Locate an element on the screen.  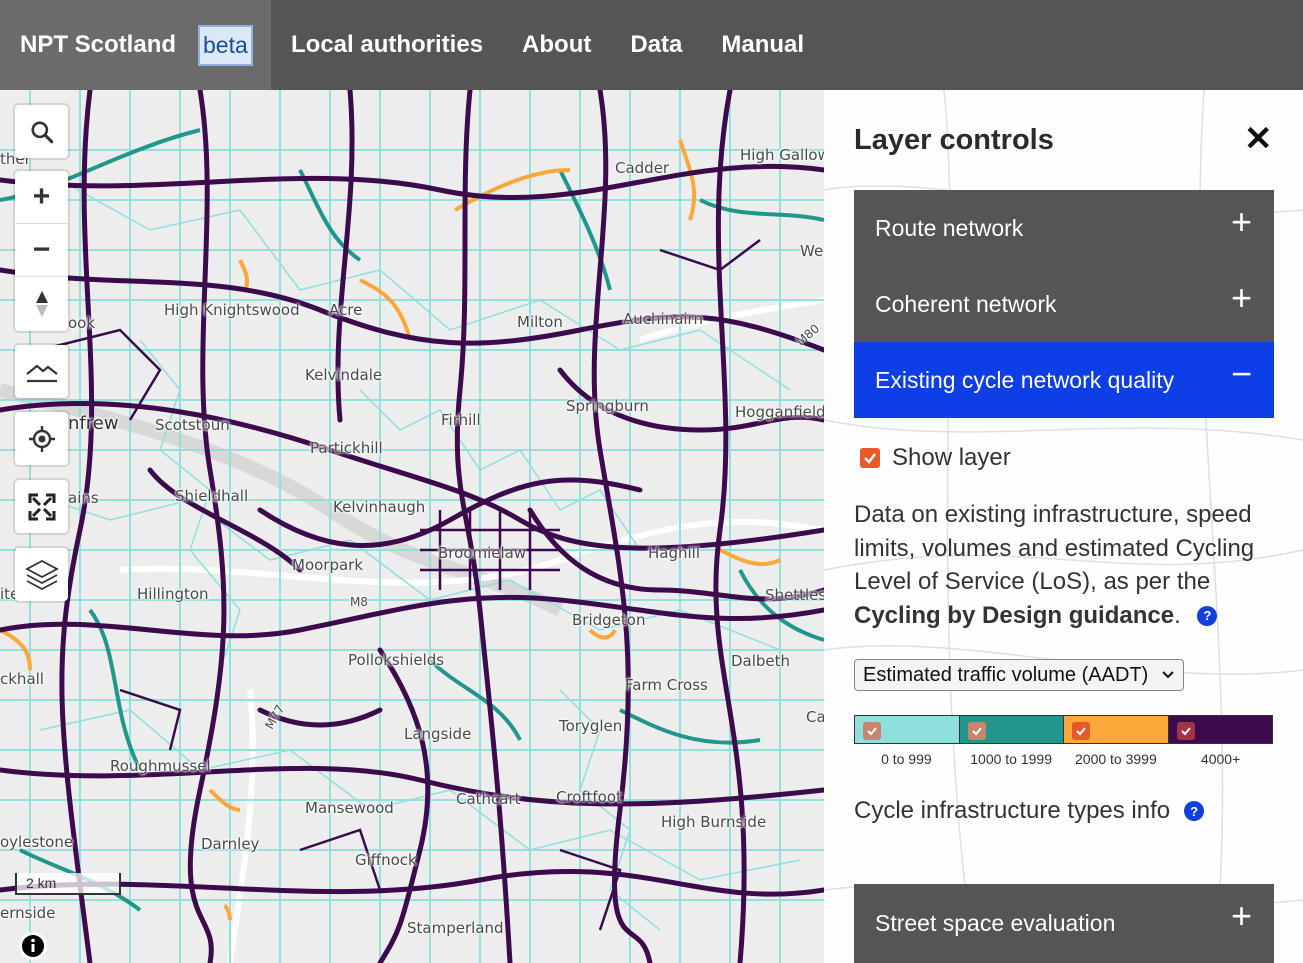
cycling-by-design-link: Cycling by Design guidance is located at coordinates (1014, 615).